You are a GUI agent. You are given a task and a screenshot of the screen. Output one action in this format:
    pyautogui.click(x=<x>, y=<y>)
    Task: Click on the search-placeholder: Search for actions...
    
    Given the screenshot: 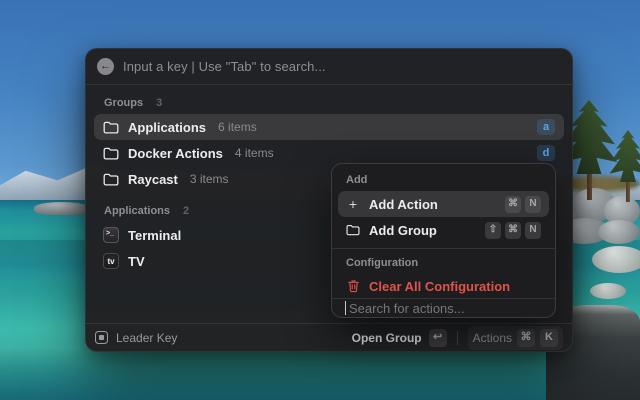 What is the action you would take?
    pyautogui.click(x=407, y=308)
    